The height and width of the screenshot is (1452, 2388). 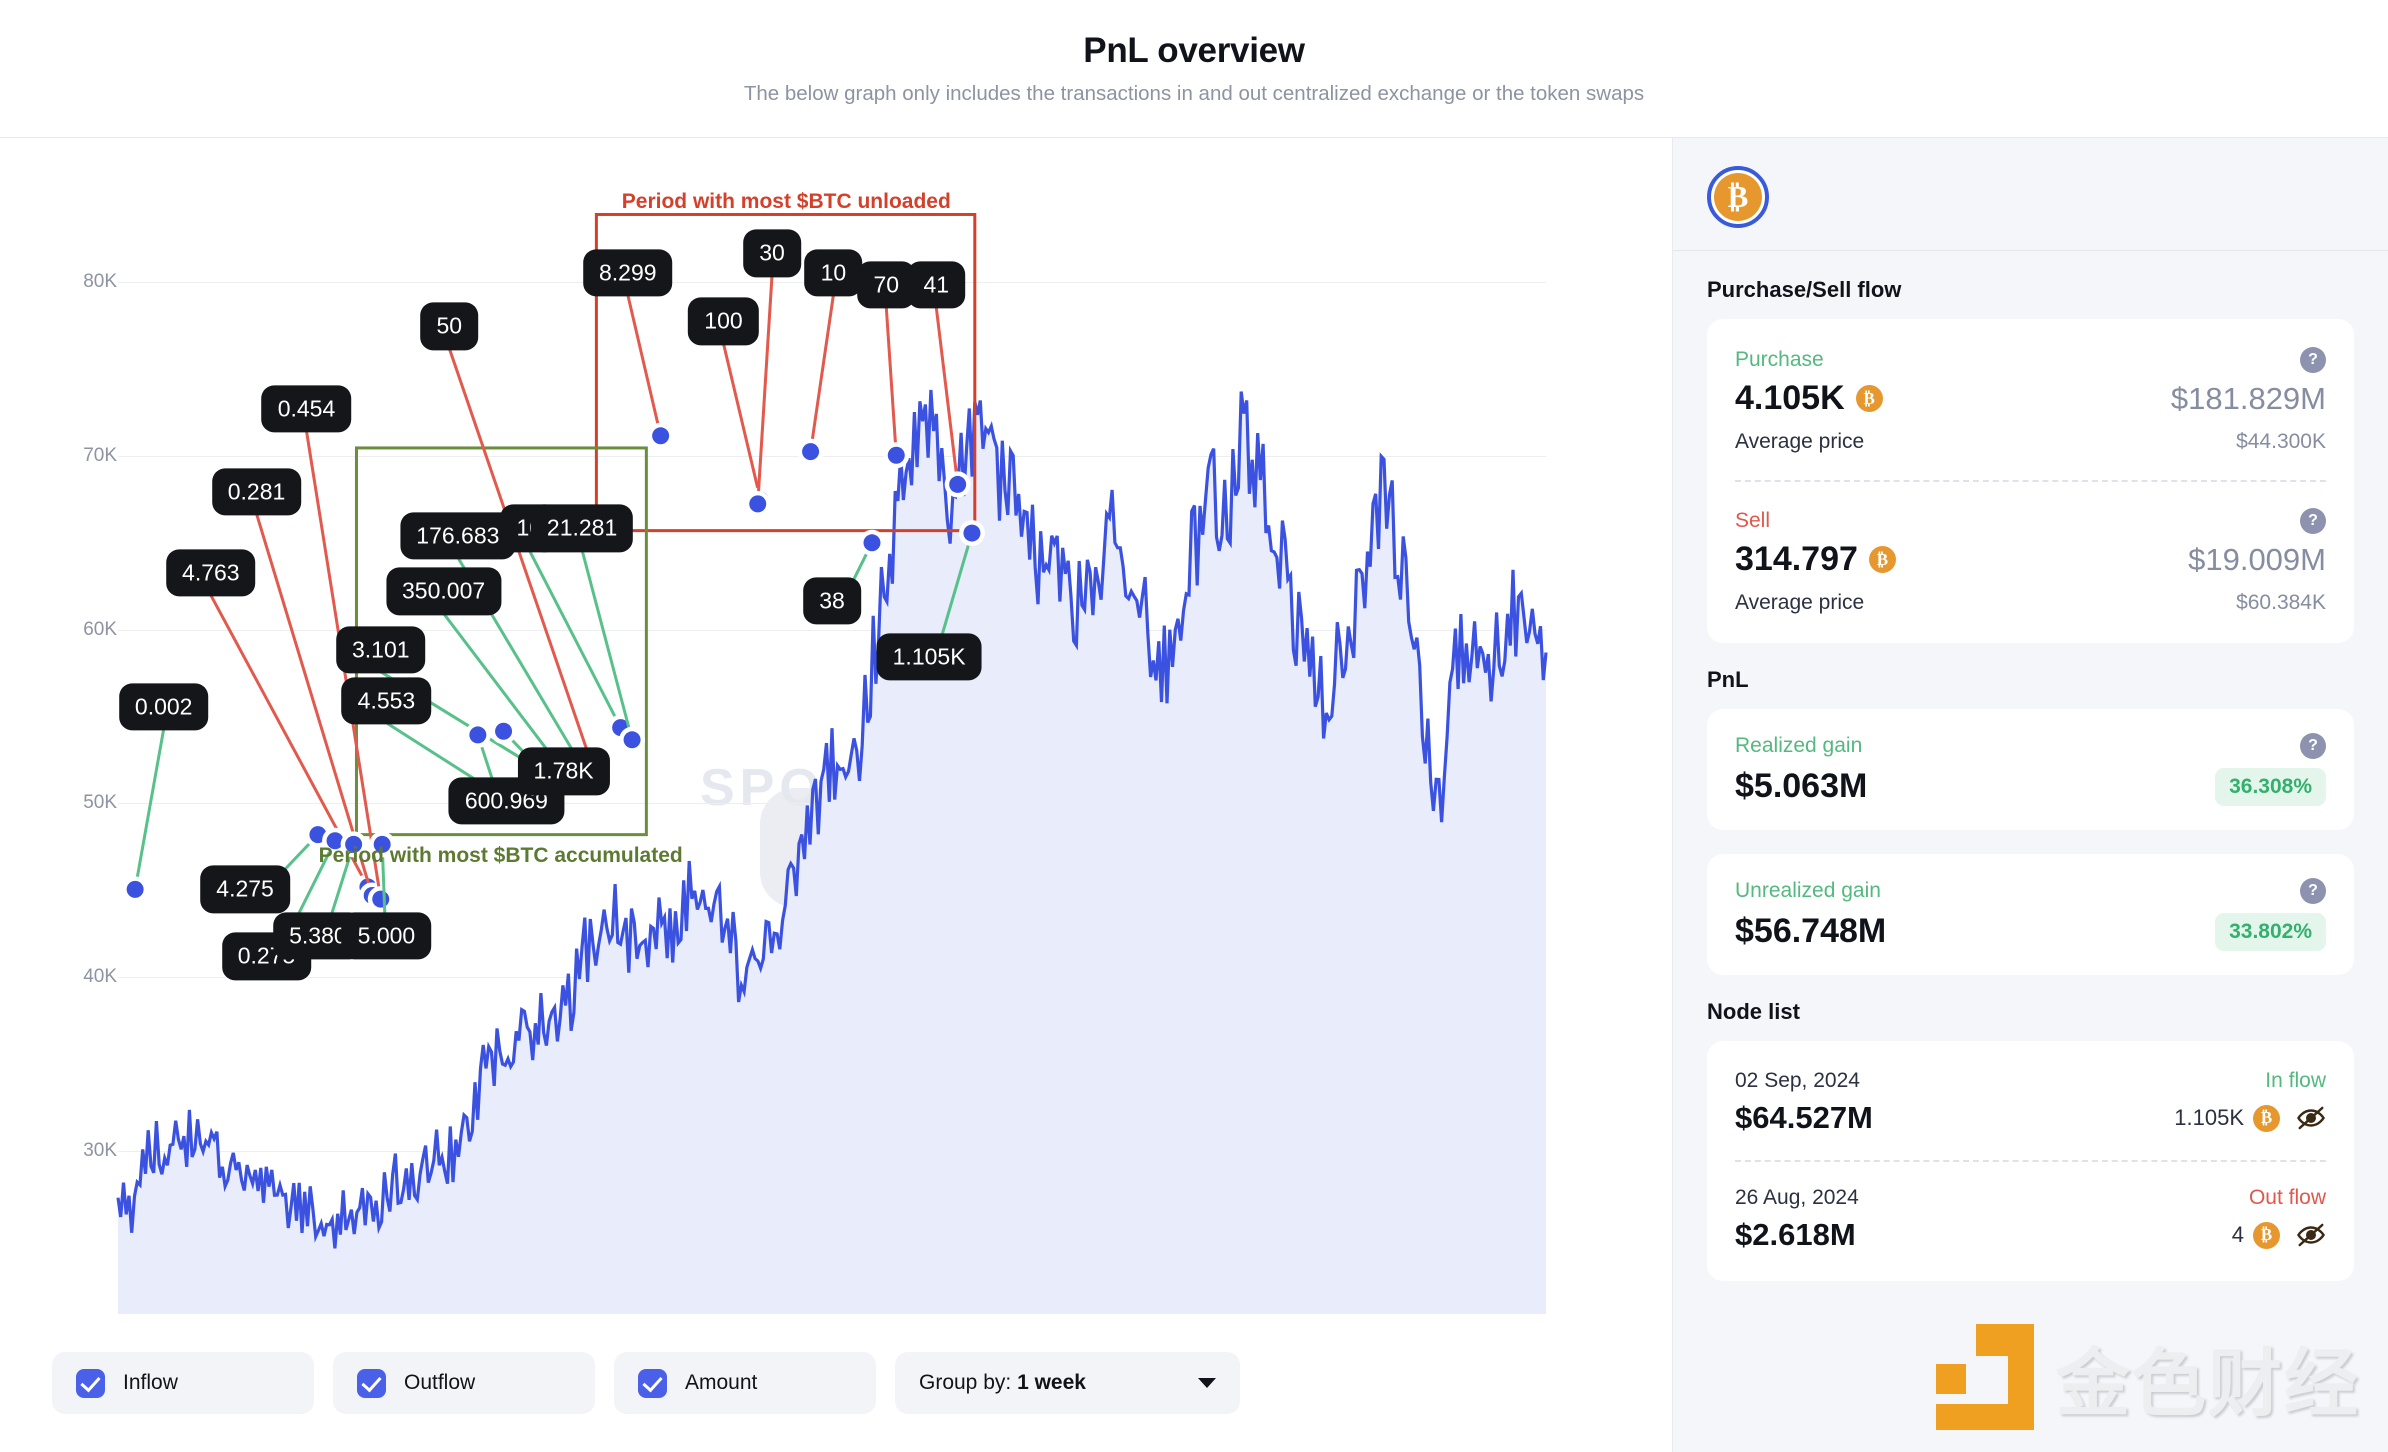 I want to click on annotation-bubble: 30, so click(x=772, y=253).